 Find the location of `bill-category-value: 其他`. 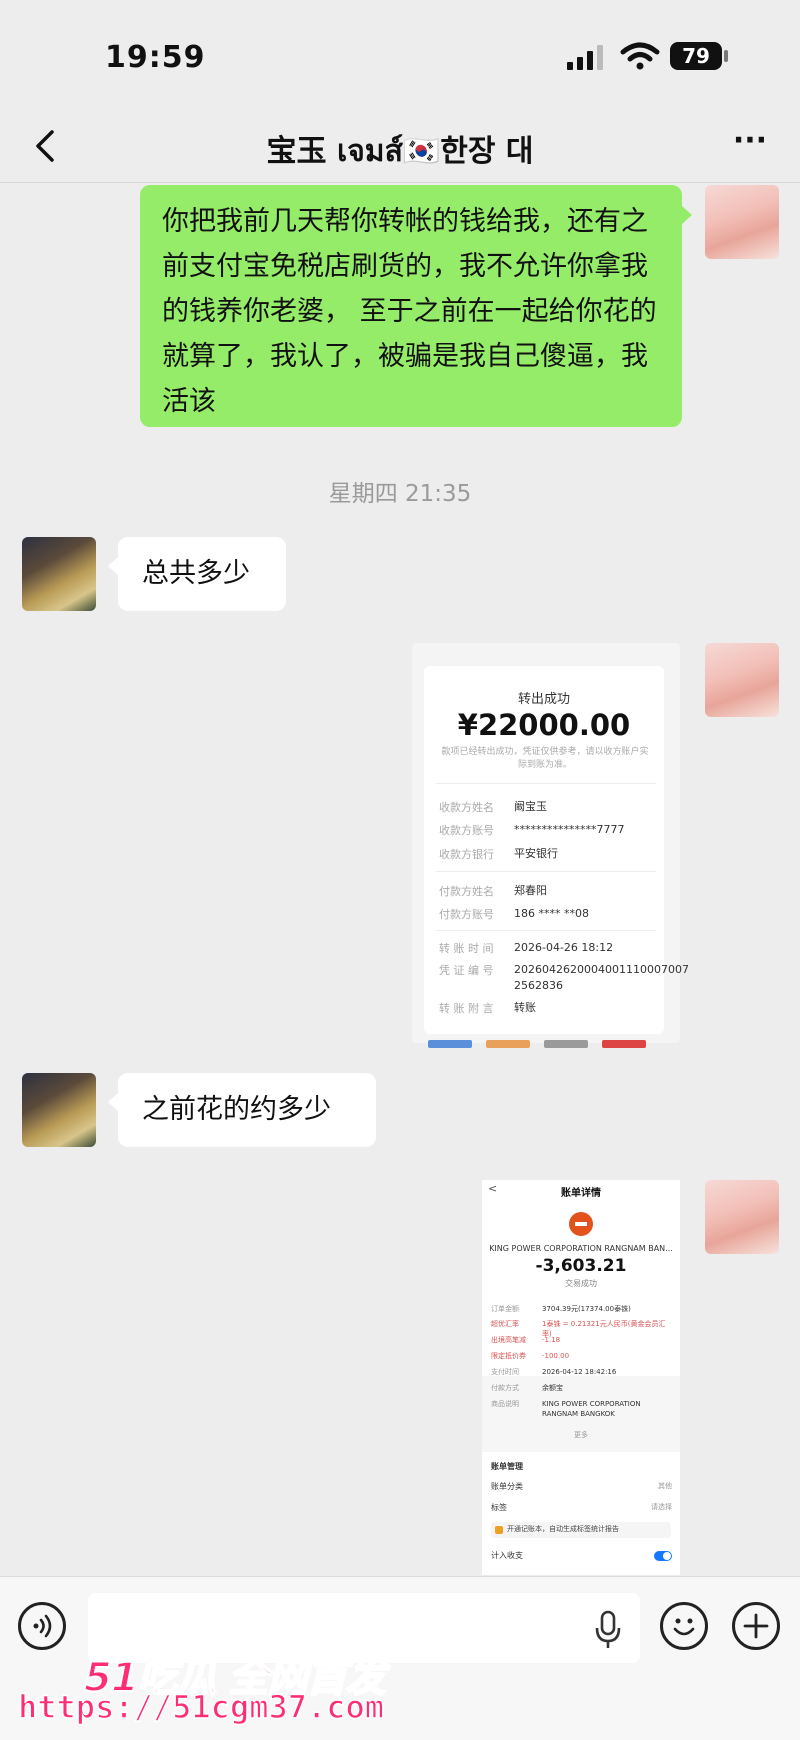

bill-category-value: 其他 is located at coordinates (665, 1486).